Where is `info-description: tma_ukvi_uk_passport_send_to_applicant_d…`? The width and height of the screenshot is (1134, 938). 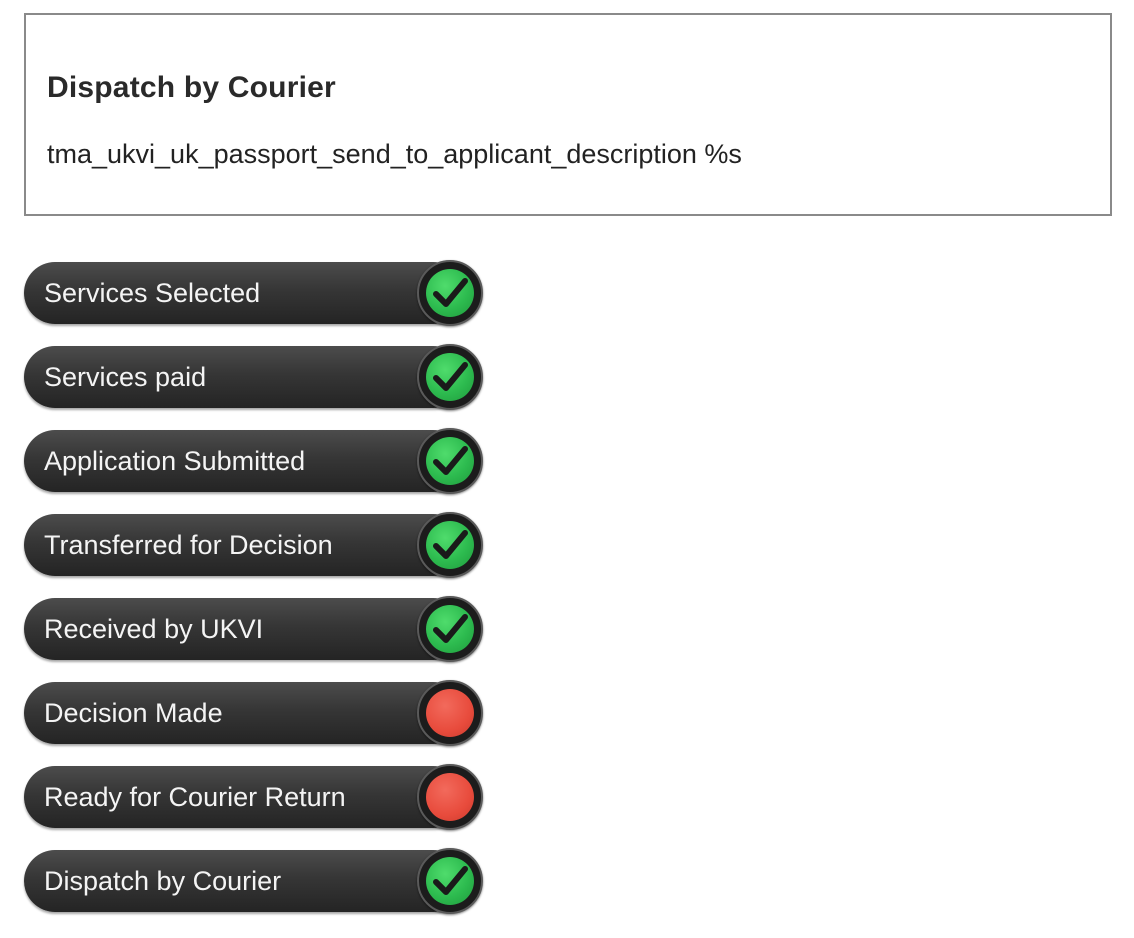 info-description: tma_ukvi_uk_passport_send_to_applicant_d… is located at coordinates (394, 154).